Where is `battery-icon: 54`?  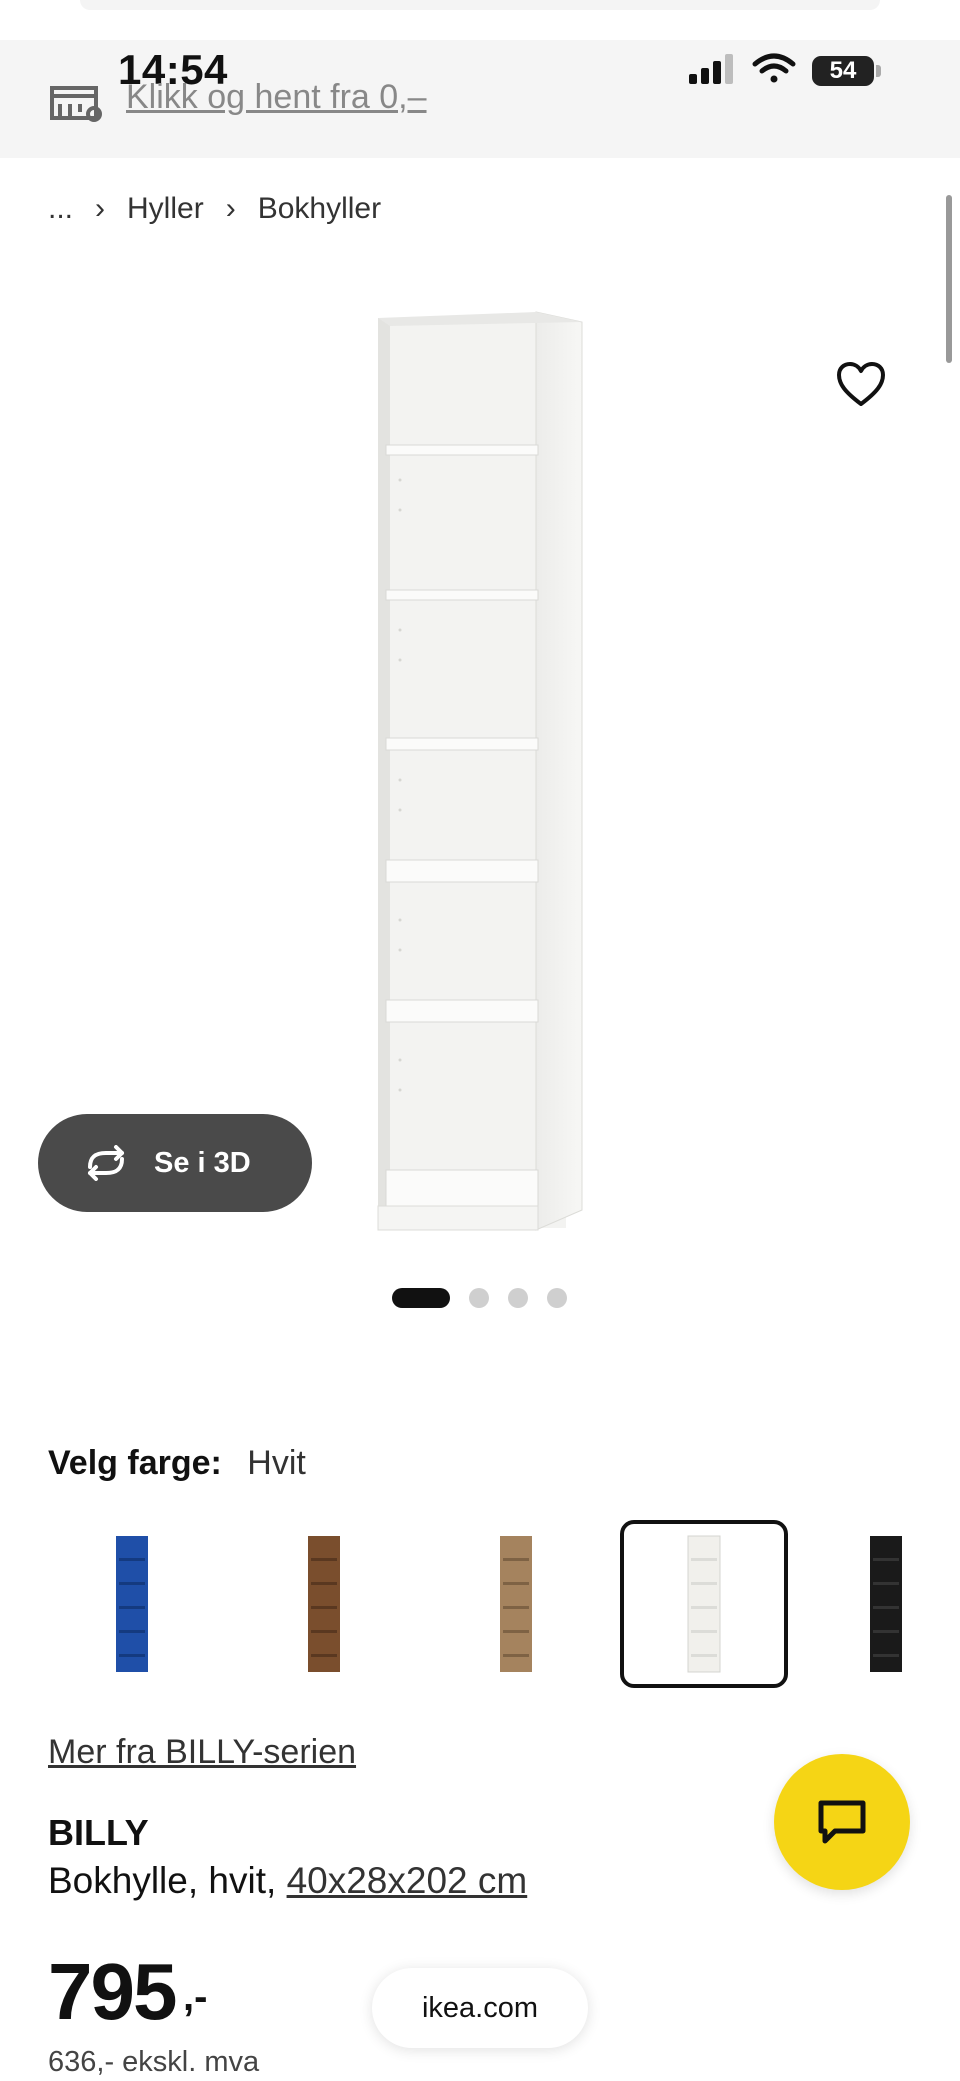
battery-icon: 54 is located at coordinates (843, 71).